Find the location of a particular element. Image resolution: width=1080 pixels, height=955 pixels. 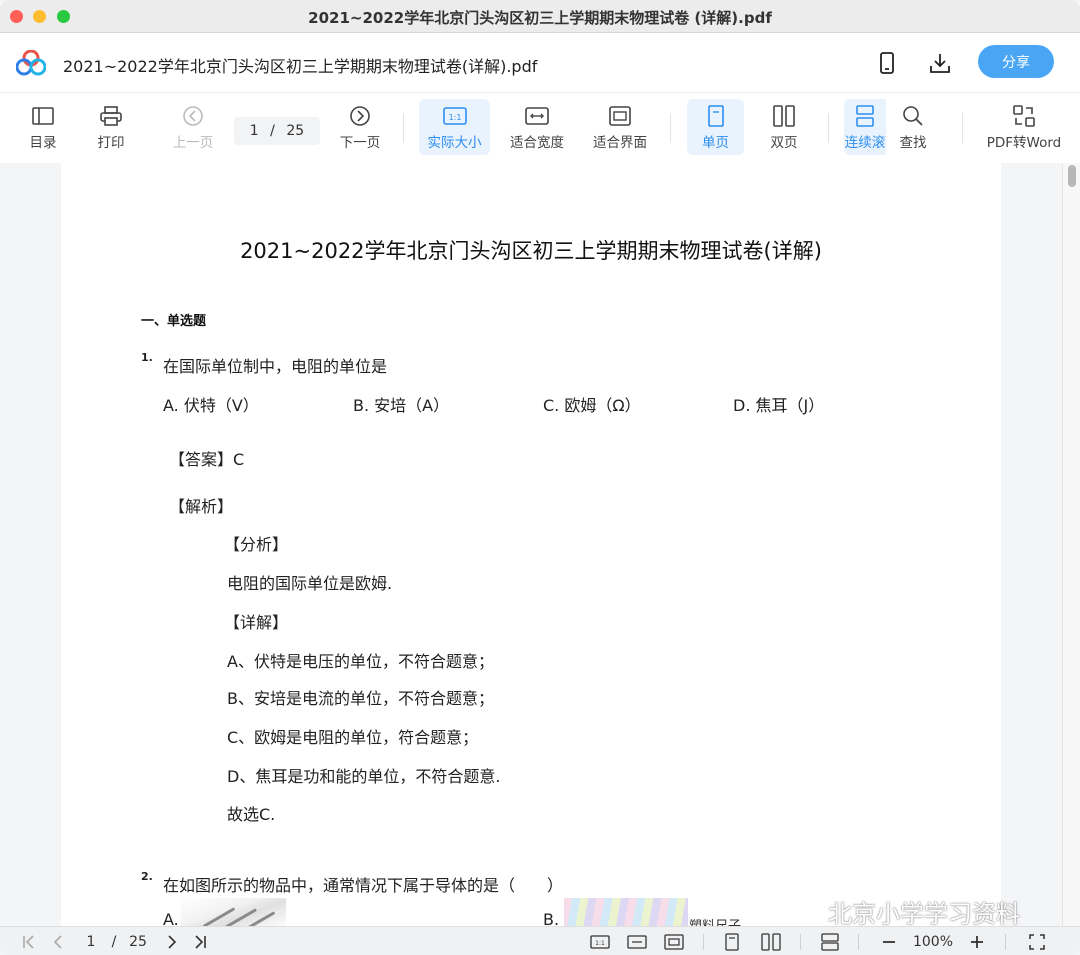

search-icon is located at coordinates (913, 116).